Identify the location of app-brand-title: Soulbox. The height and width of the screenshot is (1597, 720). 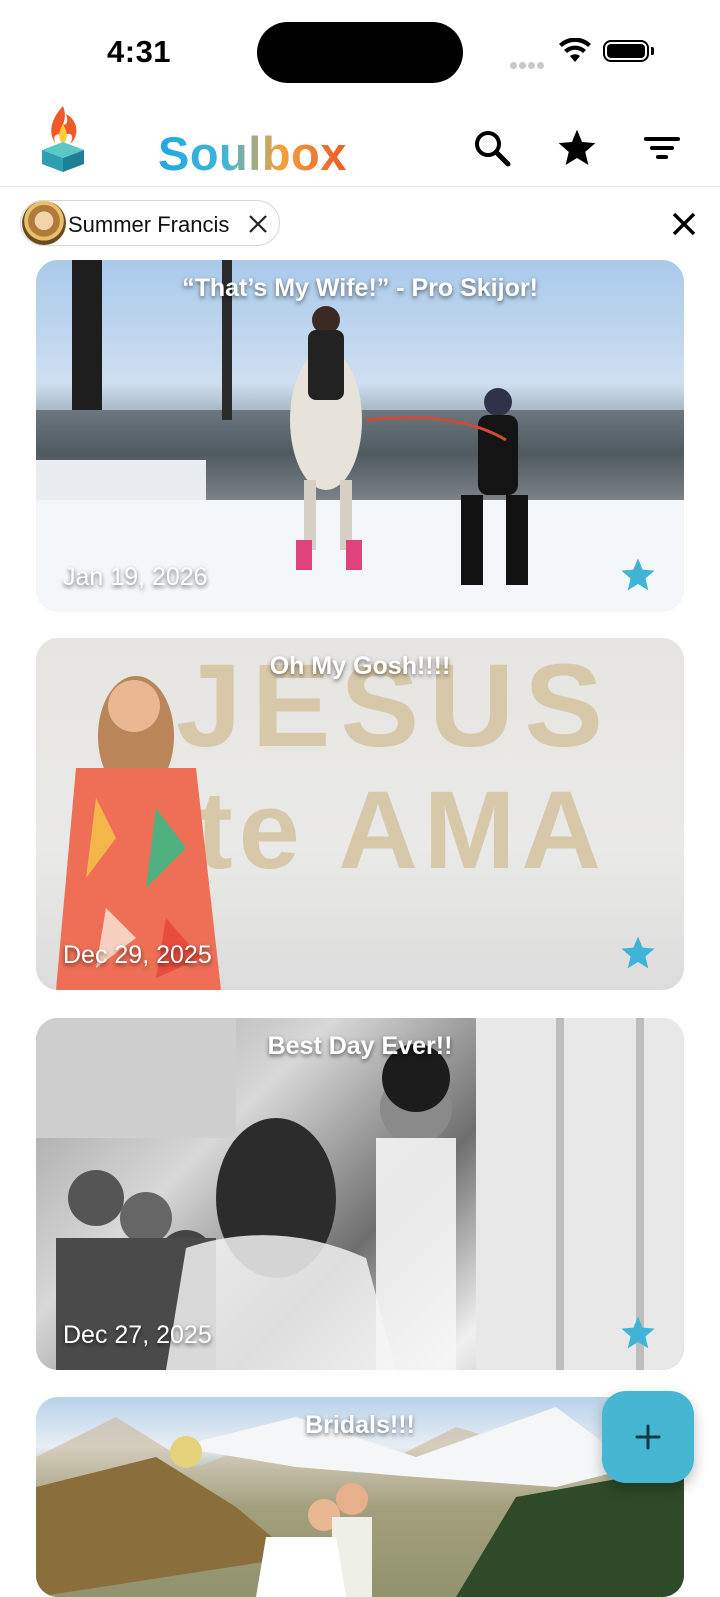
(252, 153).